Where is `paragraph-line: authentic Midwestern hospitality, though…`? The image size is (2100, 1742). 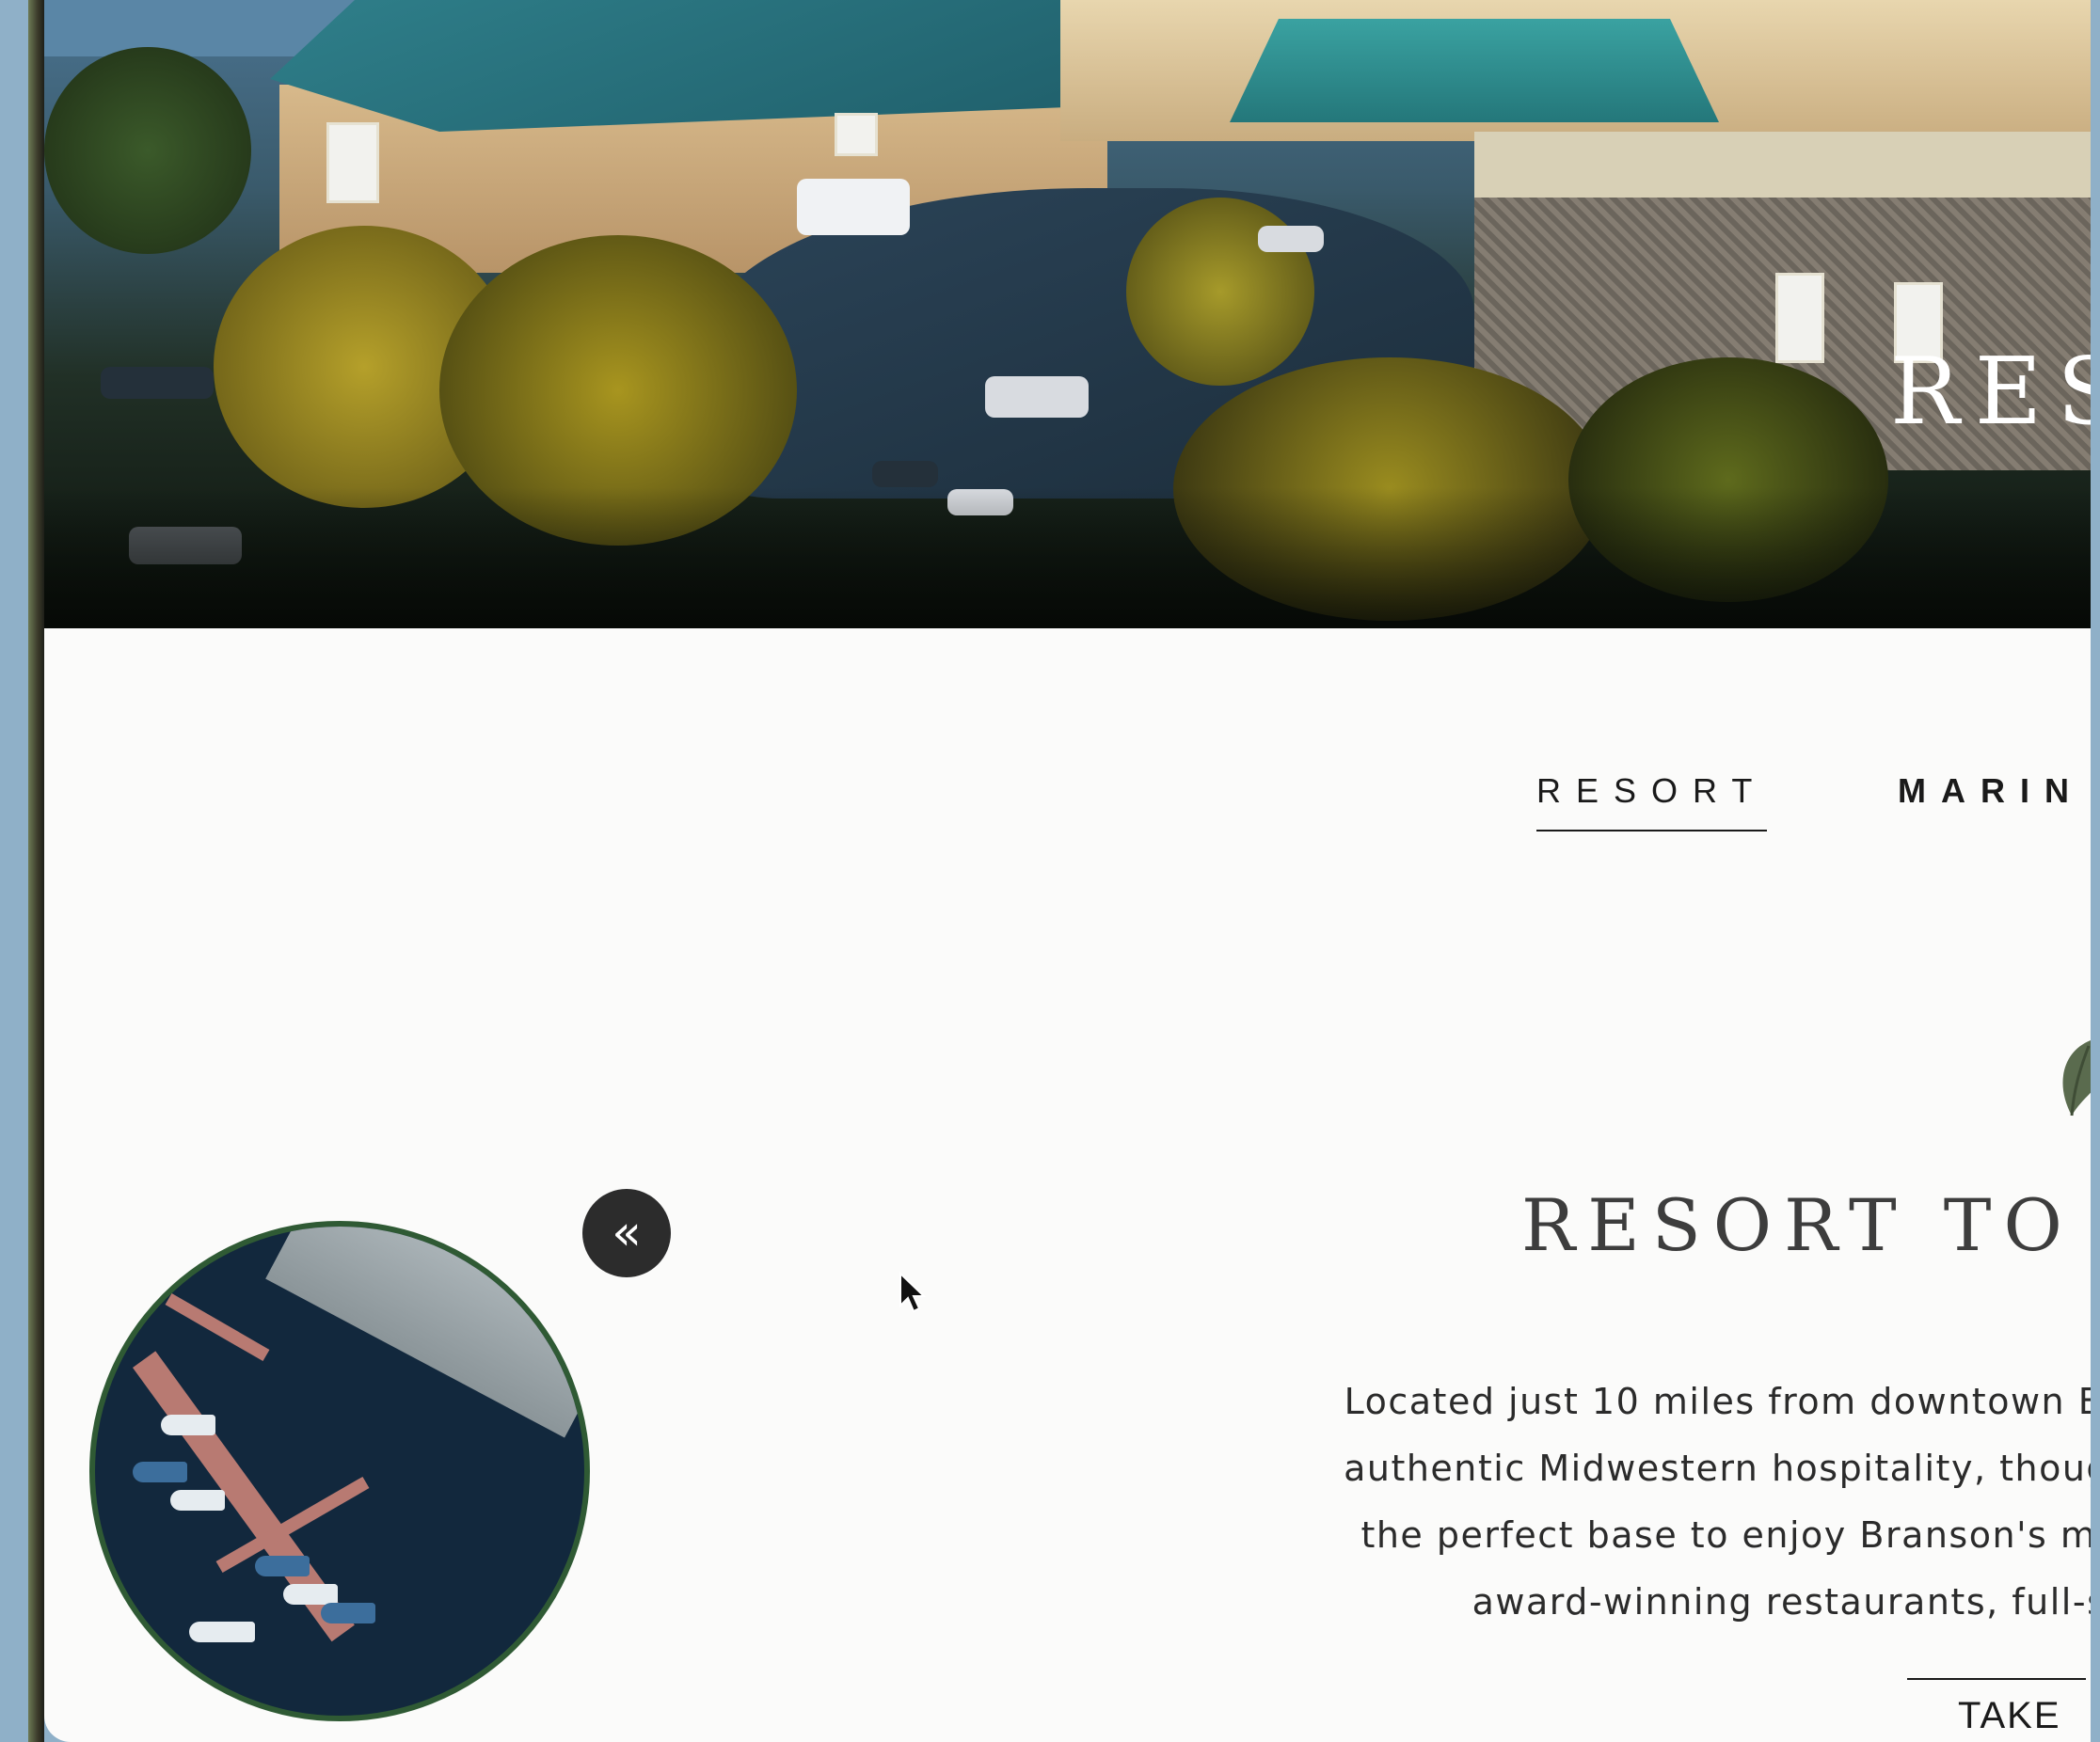
paragraph-line: authentic Midwestern hospitality, though… is located at coordinates (1718, 1468).